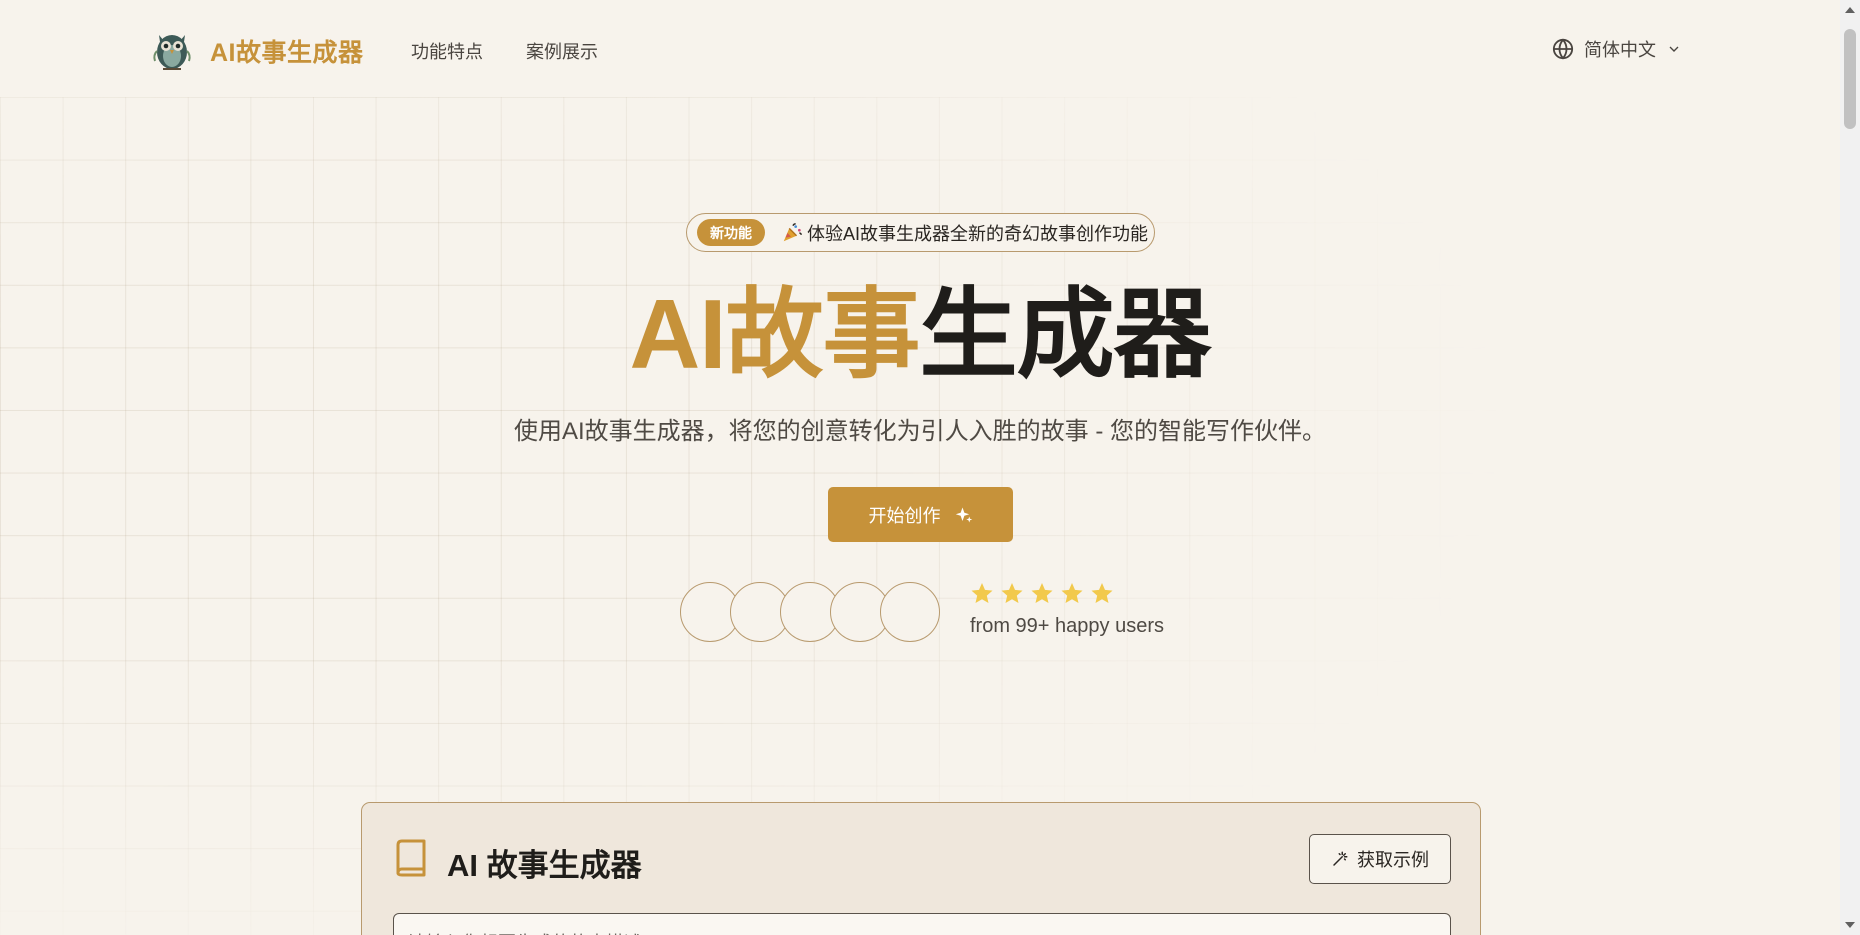  I want to click on start-creating-label: 开始创作, so click(904, 515).